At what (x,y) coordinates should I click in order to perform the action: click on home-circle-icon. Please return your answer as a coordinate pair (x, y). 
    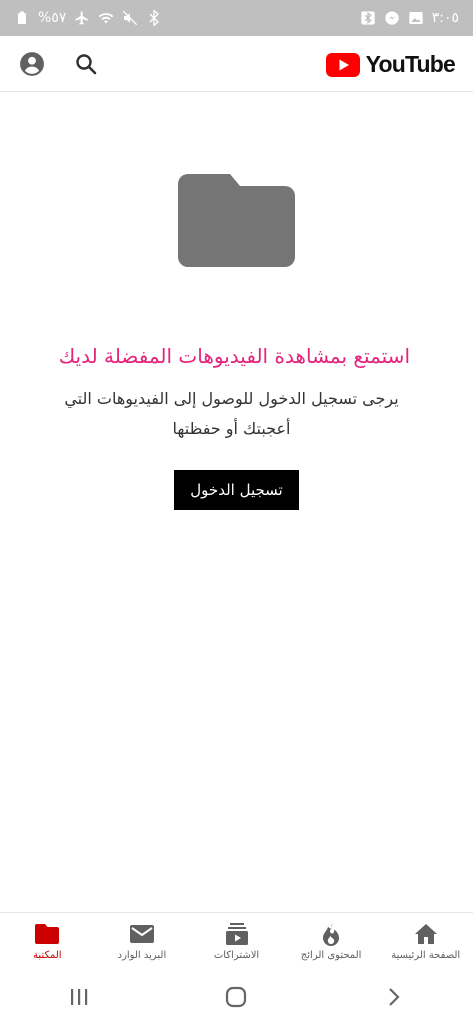
    Looking at the image, I should click on (236, 997).